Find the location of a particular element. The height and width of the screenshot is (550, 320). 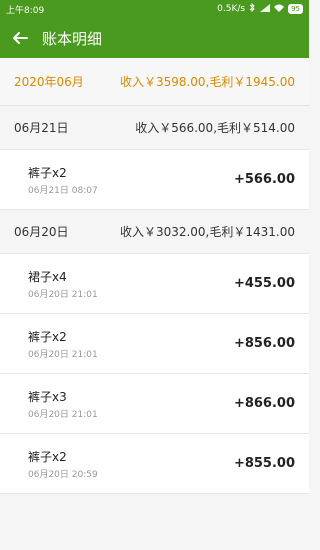

back-button is located at coordinates (20, 38).